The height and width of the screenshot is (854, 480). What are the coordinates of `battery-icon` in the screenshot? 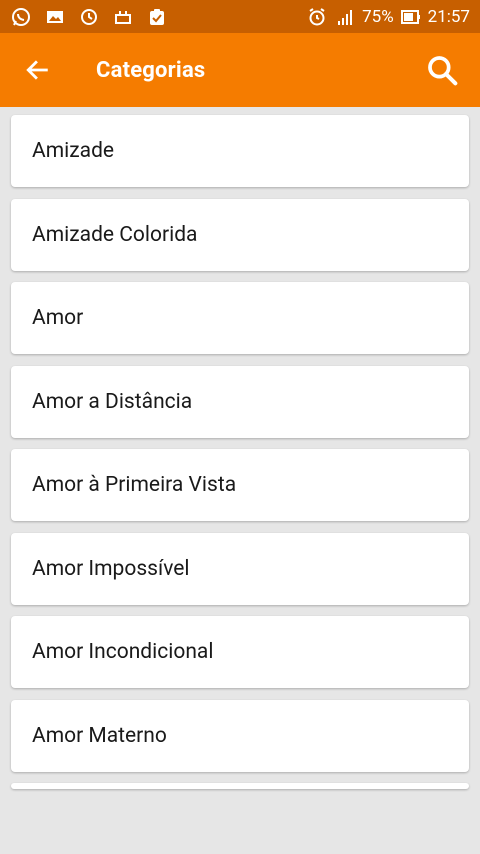 It's located at (411, 17).